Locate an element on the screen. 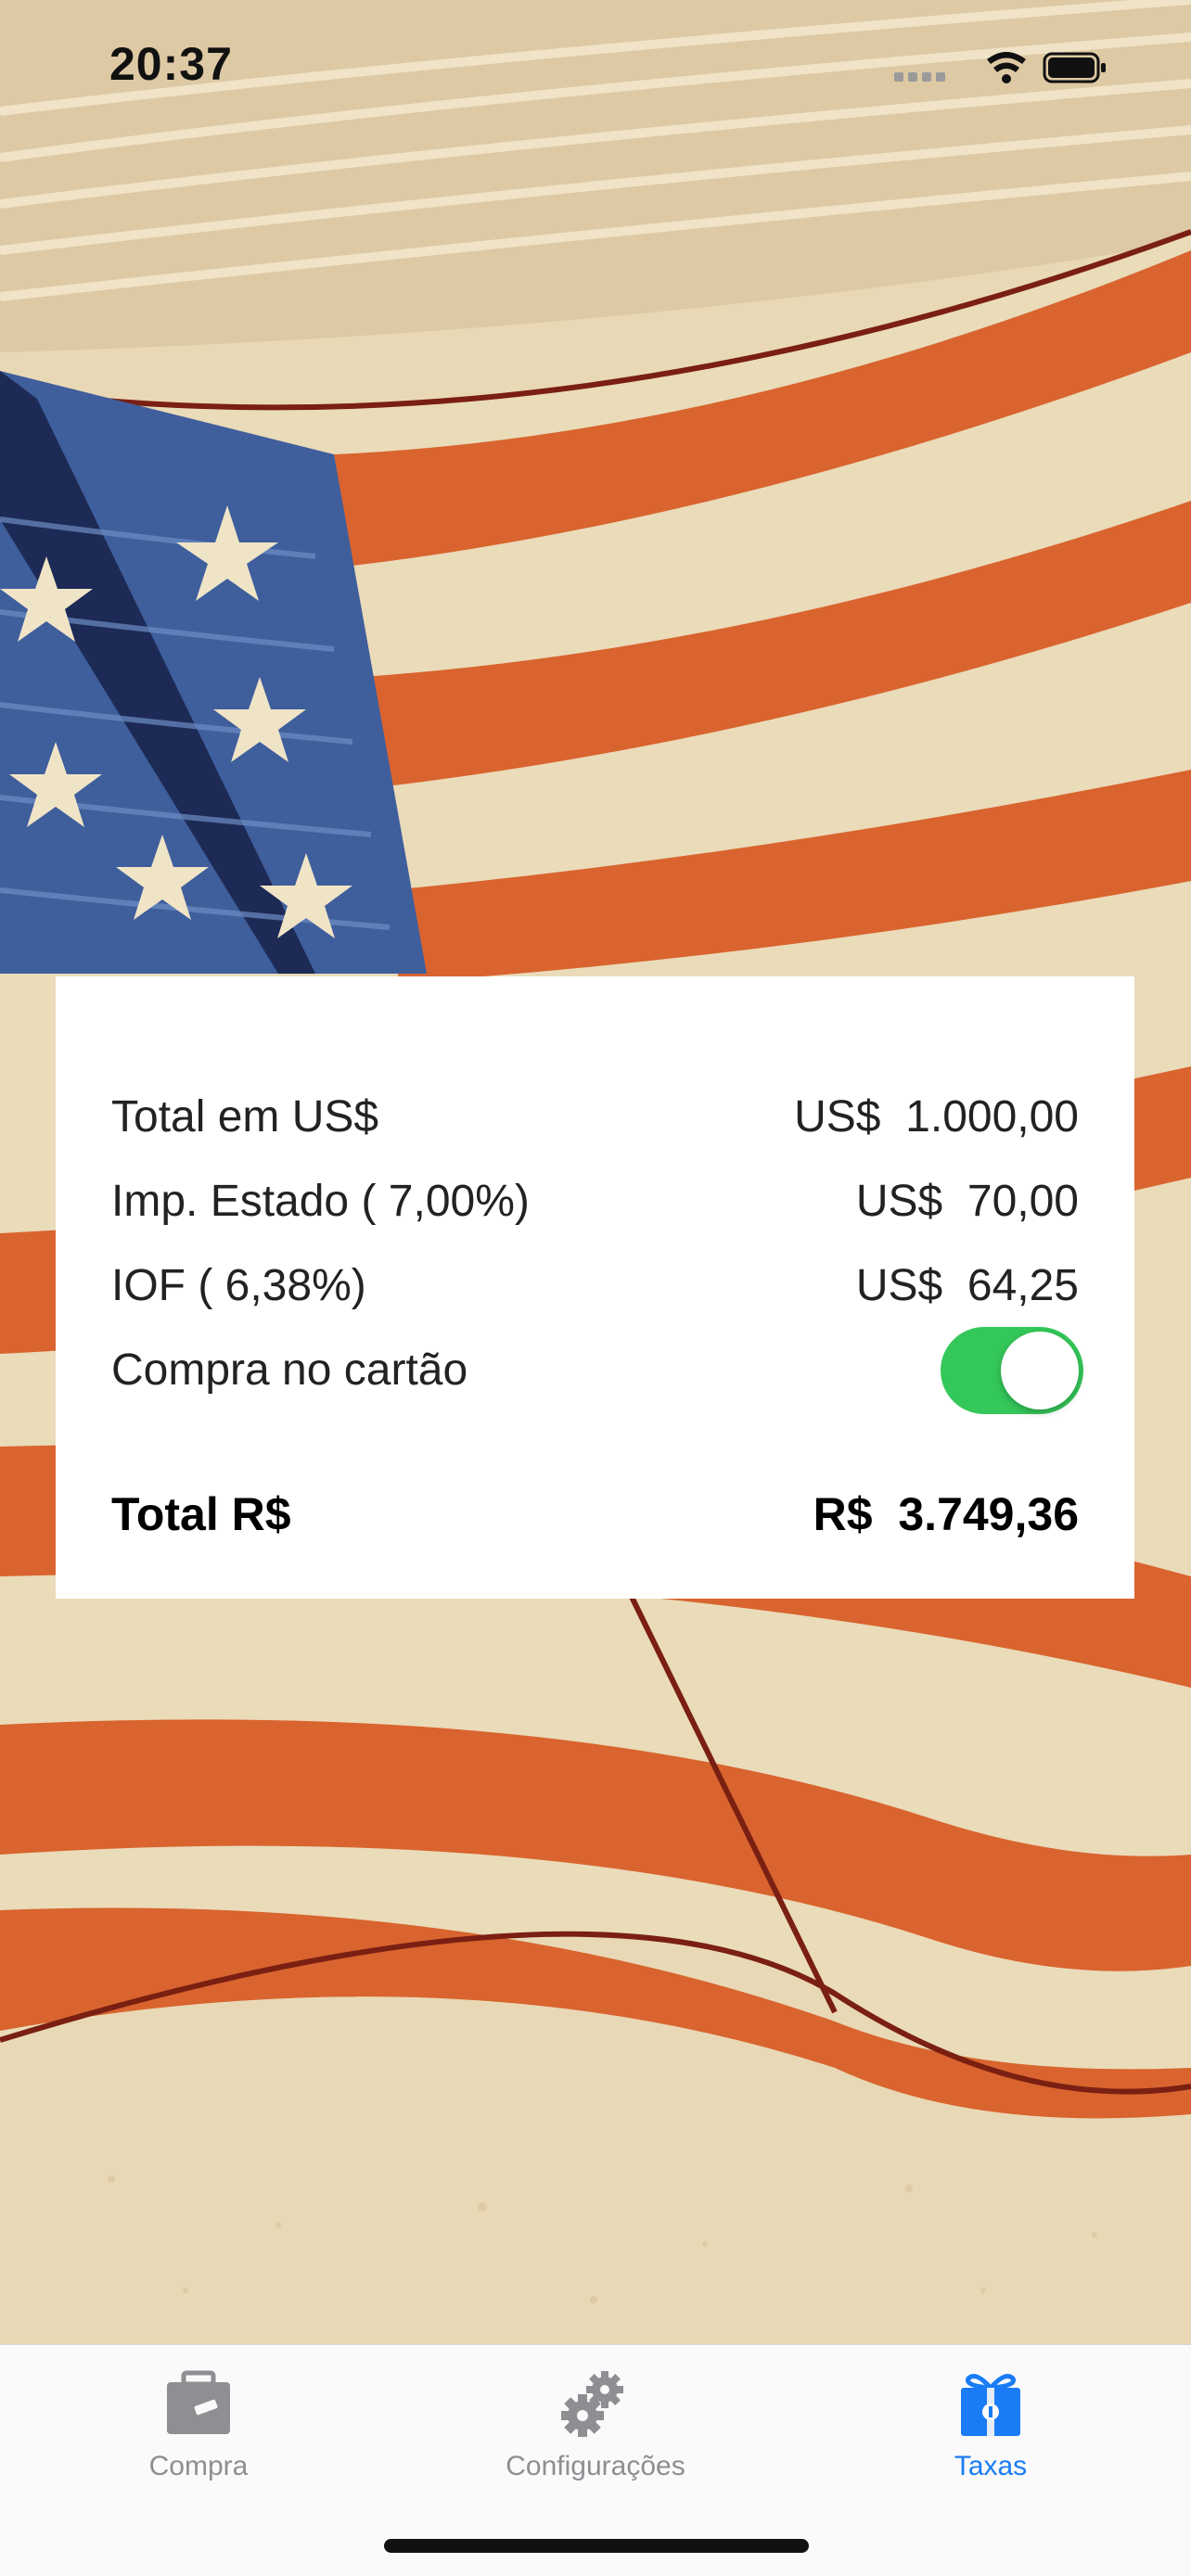 This screenshot has width=1191, height=2576. tab-taxas: Taxas is located at coordinates (990, 2441).